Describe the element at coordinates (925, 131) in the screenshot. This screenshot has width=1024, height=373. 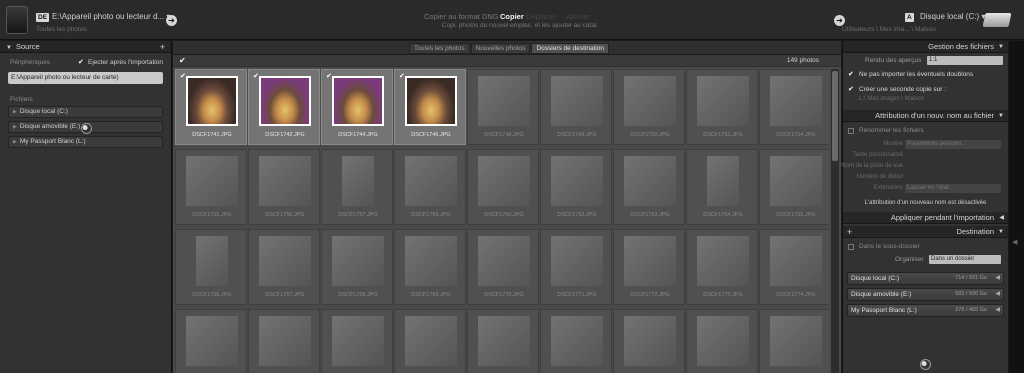
I see `rename-files-checkbox: Renommer les fichiers` at that location.